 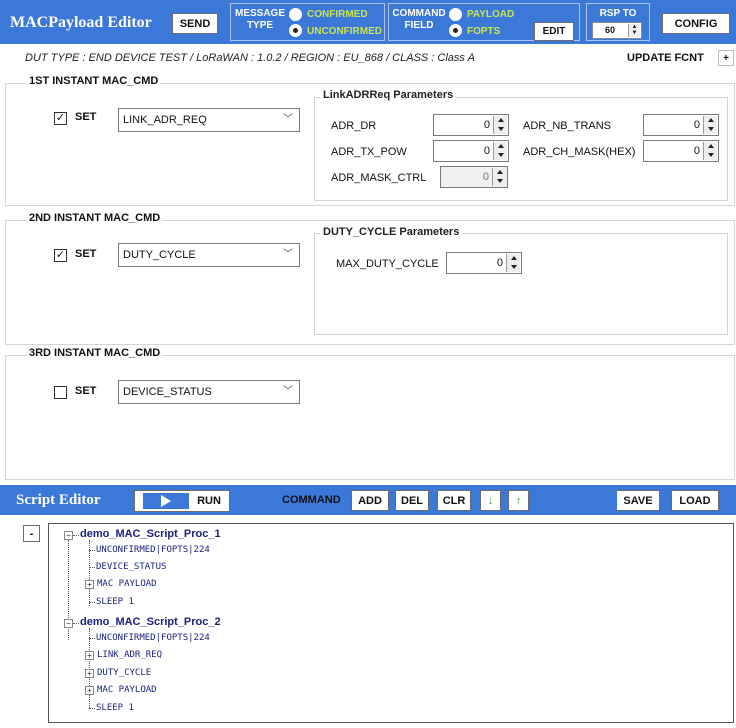 What do you see at coordinates (354, 126) in the screenshot?
I see `adr-dr-label: ADR_DR` at bounding box center [354, 126].